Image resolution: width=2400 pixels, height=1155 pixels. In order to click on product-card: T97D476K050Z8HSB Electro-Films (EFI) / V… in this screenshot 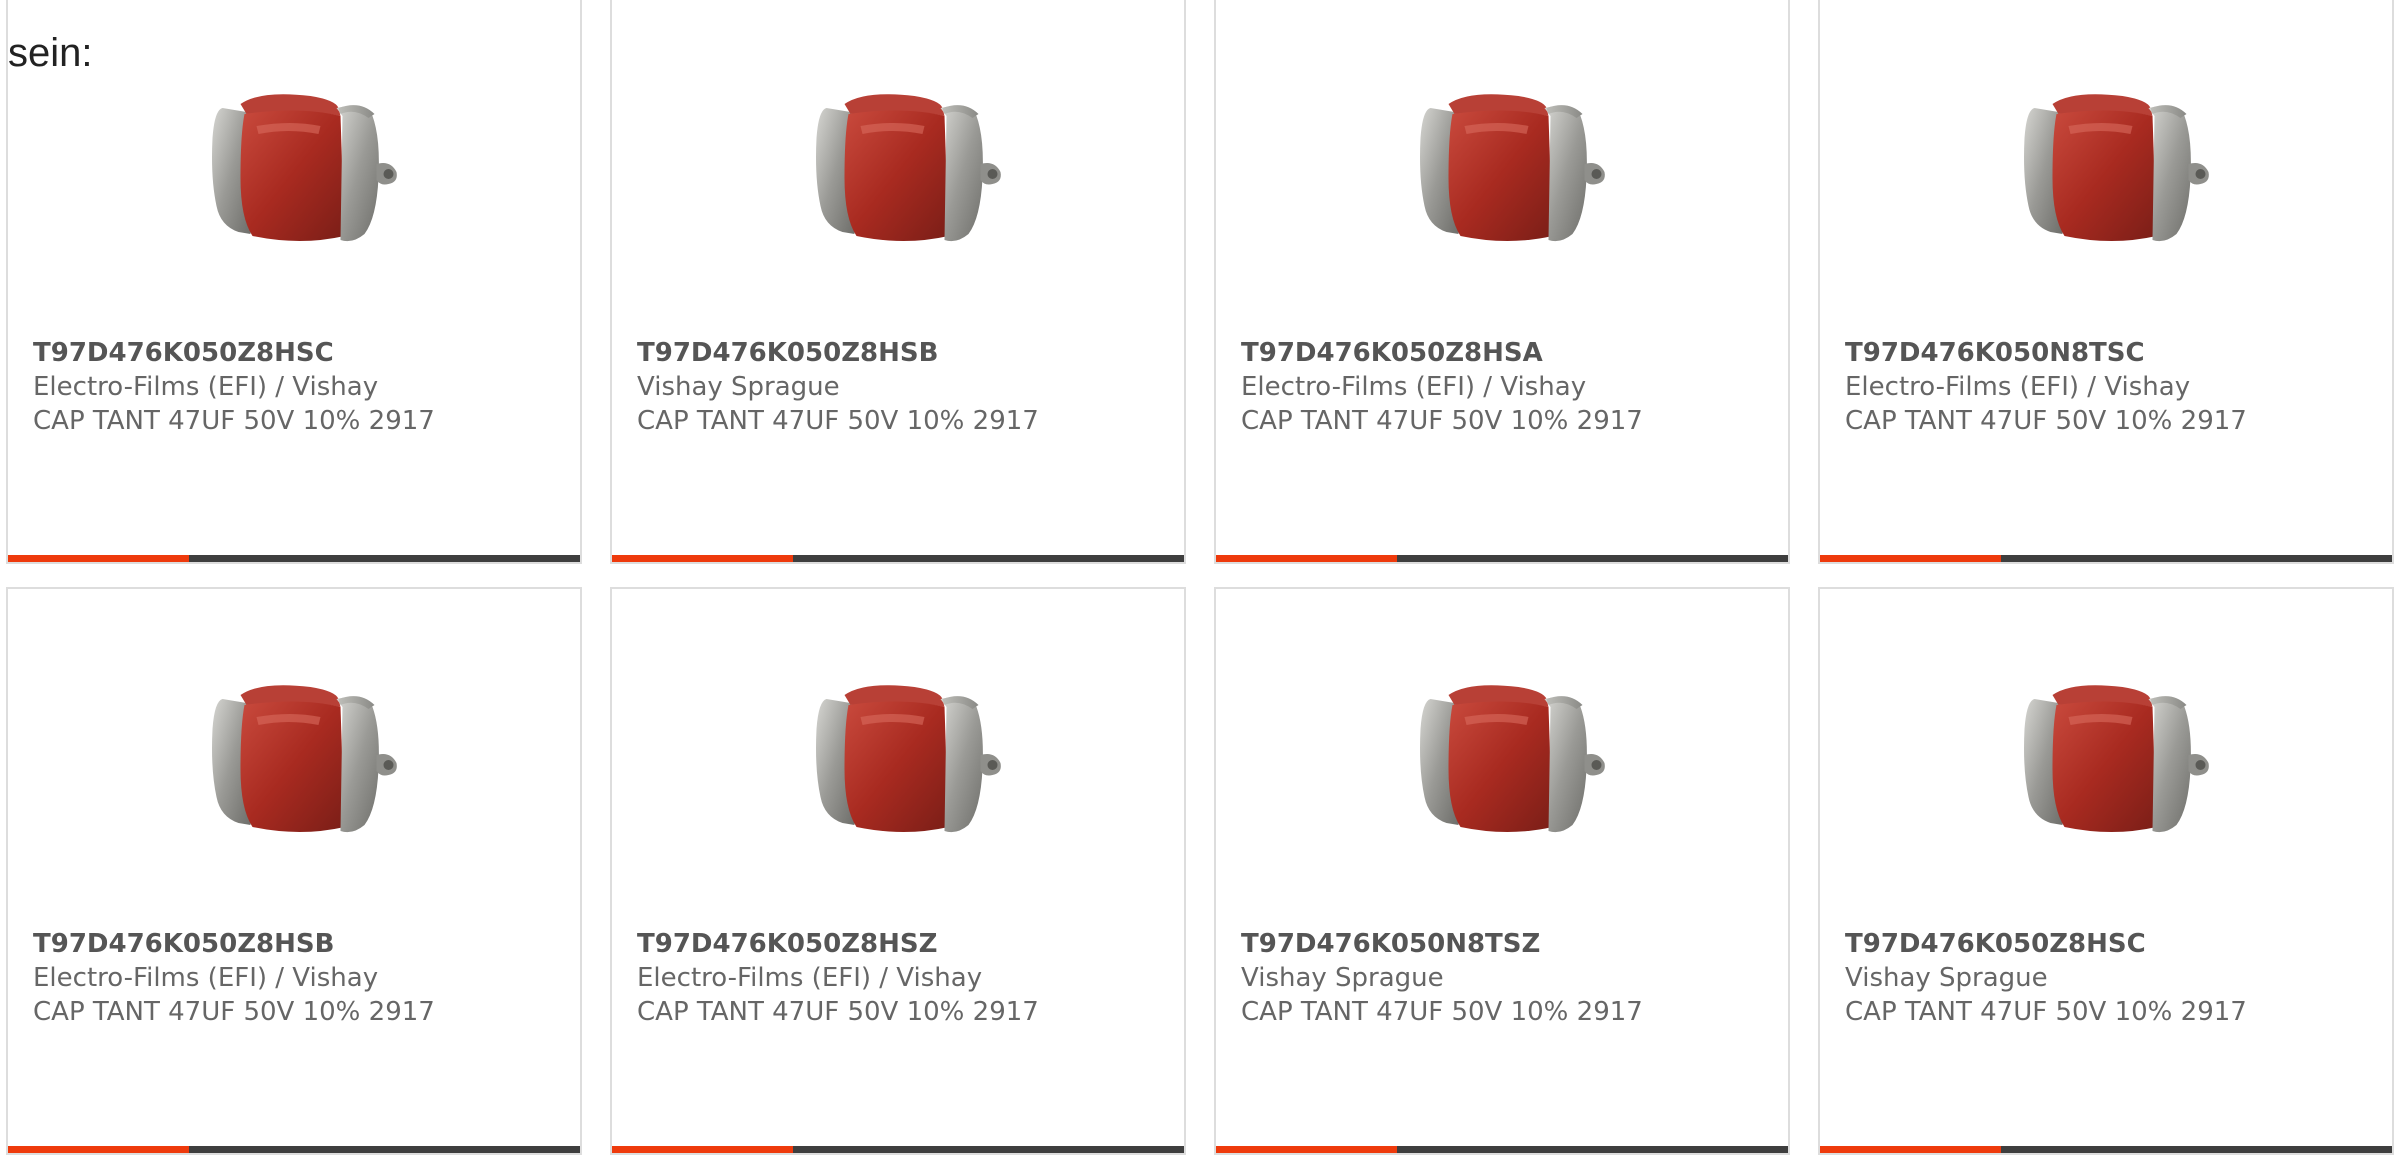, I will do `click(294, 871)`.